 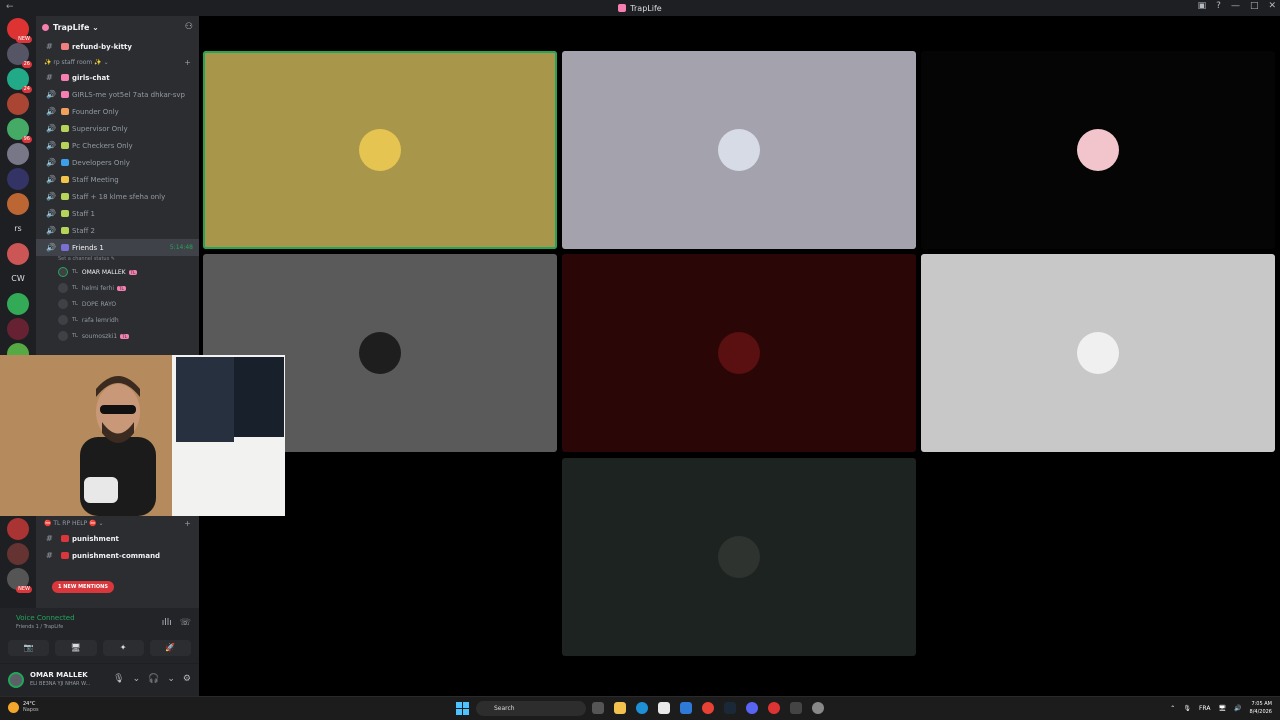 I want to click on close-button: ✕, so click(x=1272, y=6).